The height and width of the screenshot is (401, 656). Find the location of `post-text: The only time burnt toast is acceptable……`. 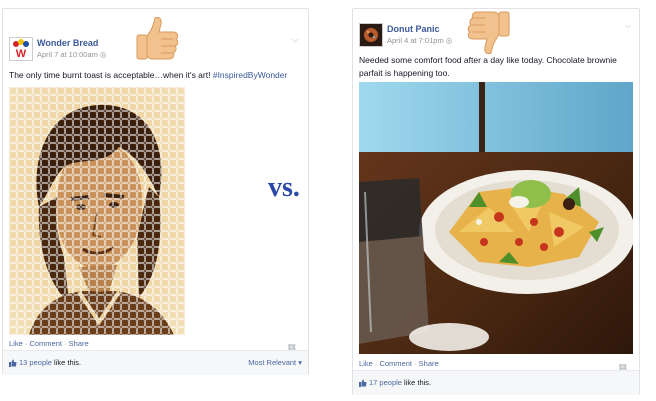

post-text: The only time burnt toast is acceptable…… is located at coordinates (157, 75).